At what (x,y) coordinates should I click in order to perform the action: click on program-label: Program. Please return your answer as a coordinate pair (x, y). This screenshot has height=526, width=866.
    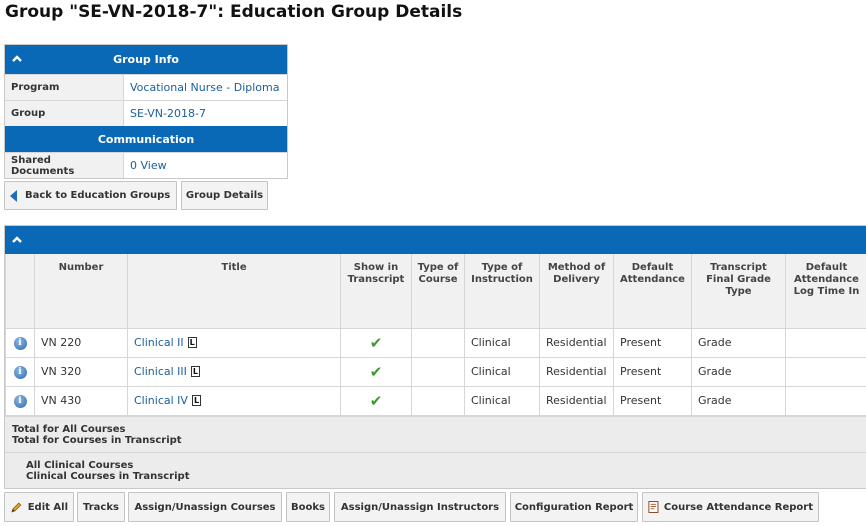
    Looking at the image, I should click on (64, 87).